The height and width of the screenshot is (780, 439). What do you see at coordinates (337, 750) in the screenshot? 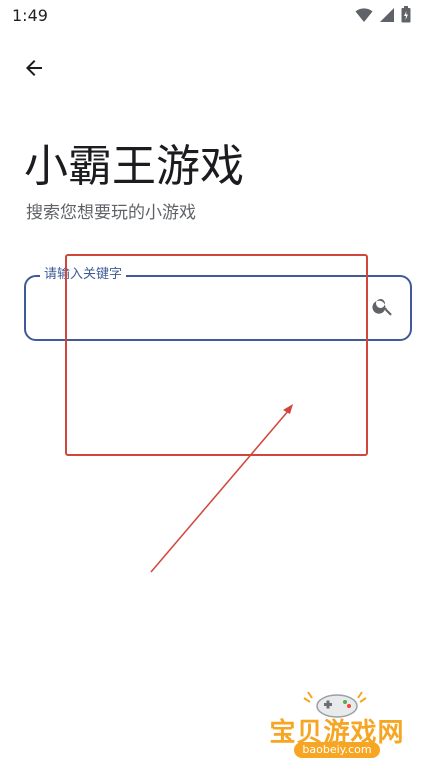
I see `watermark-url: baobeiy.com` at bounding box center [337, 750].